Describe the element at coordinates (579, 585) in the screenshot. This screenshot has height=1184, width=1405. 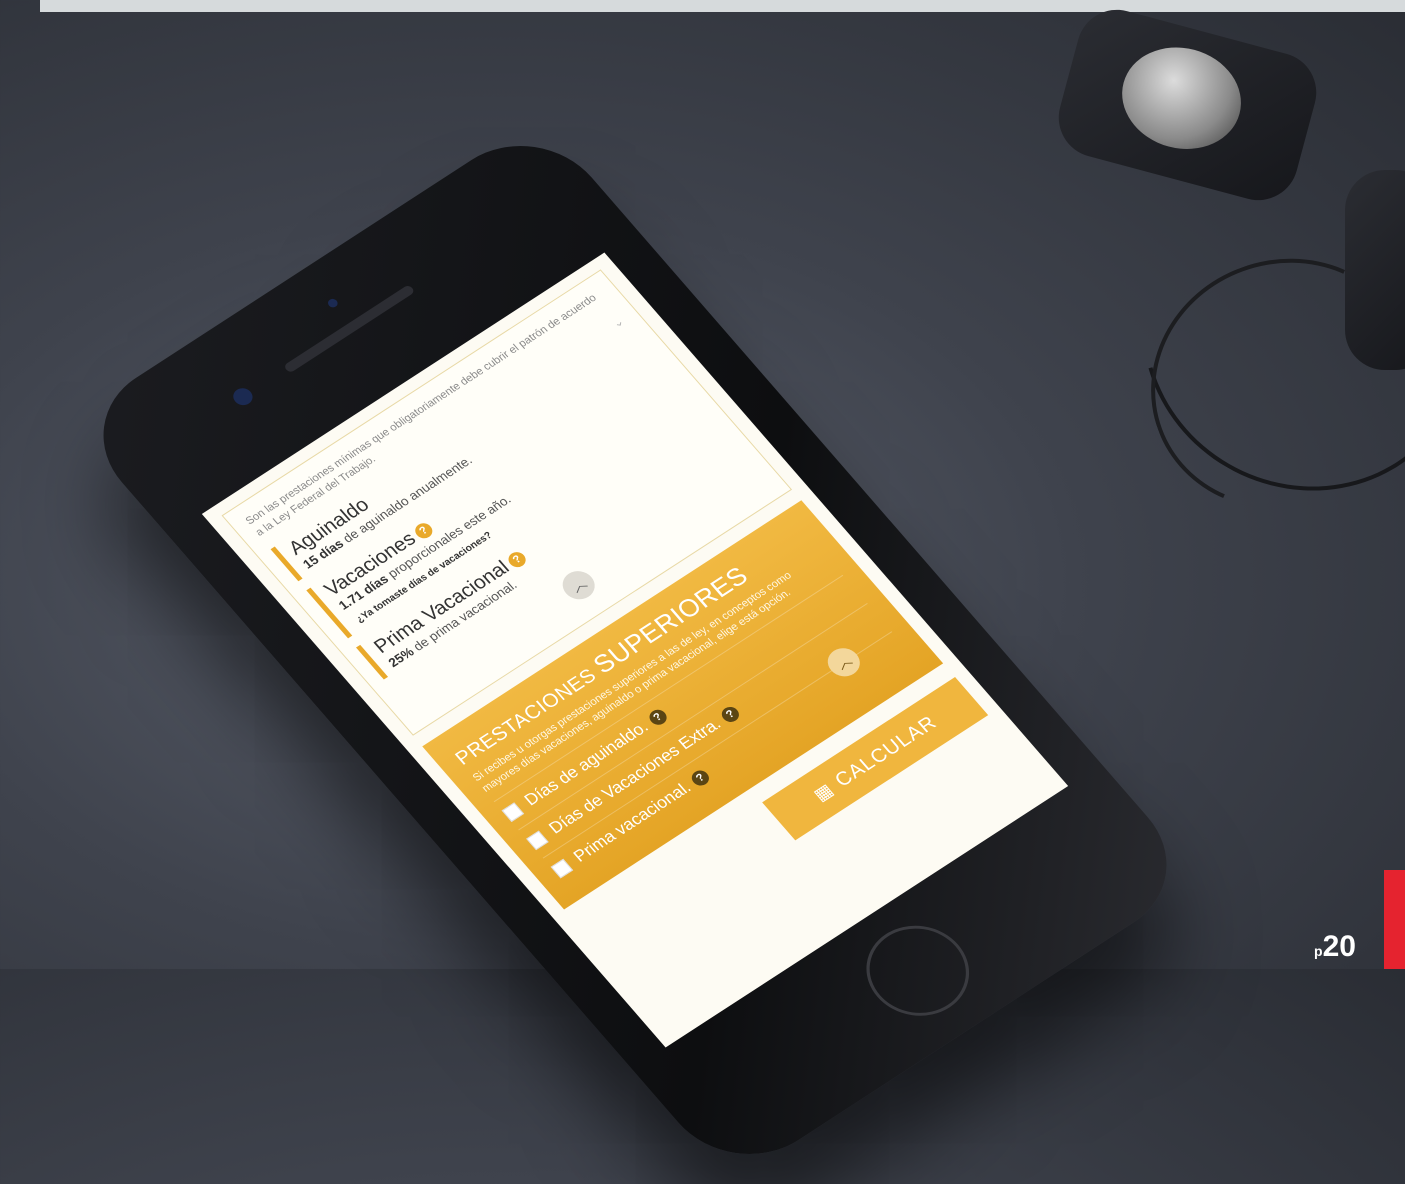
I see `collapse-chevron-up-icon: ︿` at that location.